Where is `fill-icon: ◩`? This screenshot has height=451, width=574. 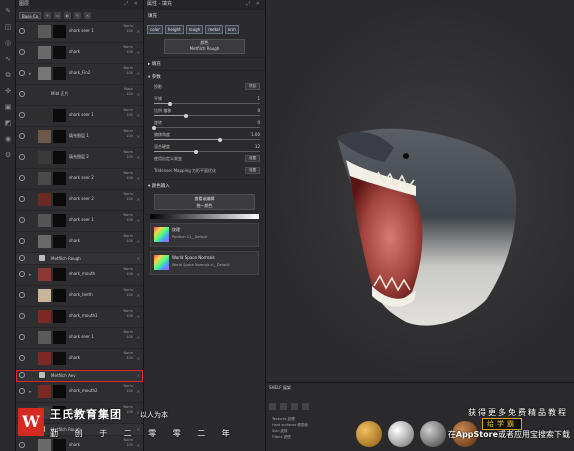
fill-icon: ◩ is located at coordinates (8, 123).